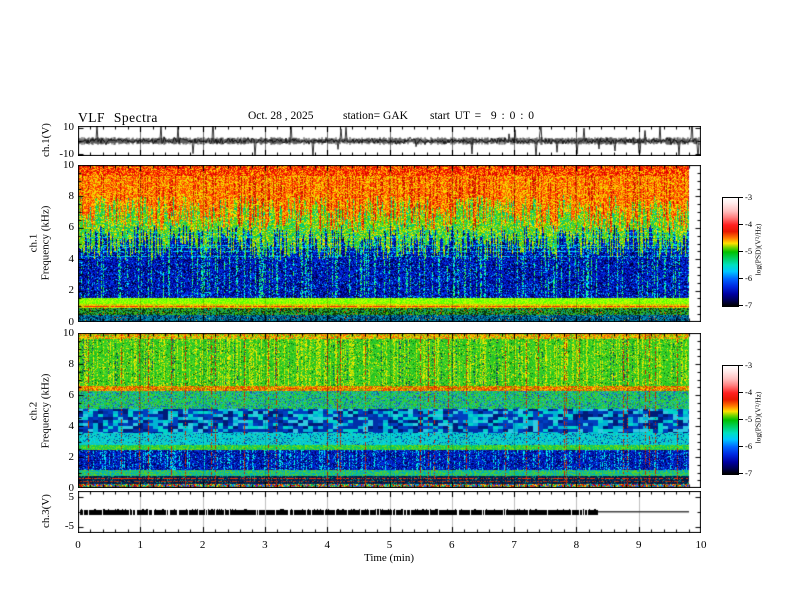 The height and width of the screenshot is (612, 792). What do you see at coordinates (33, 411) in the screenshot?
I see `ch2-axis-line1: ch.2` at bounding box center [33, 411].